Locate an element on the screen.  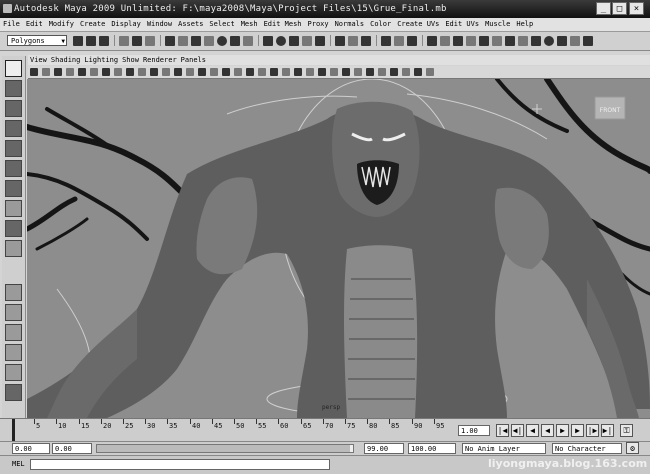
shadows-icon is located at coordinates (226, 72).